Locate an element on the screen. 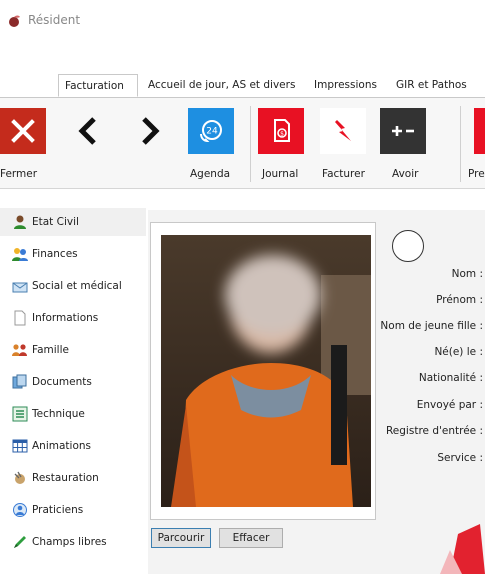  svg-text: 24 is located at coordinates (212, 132).